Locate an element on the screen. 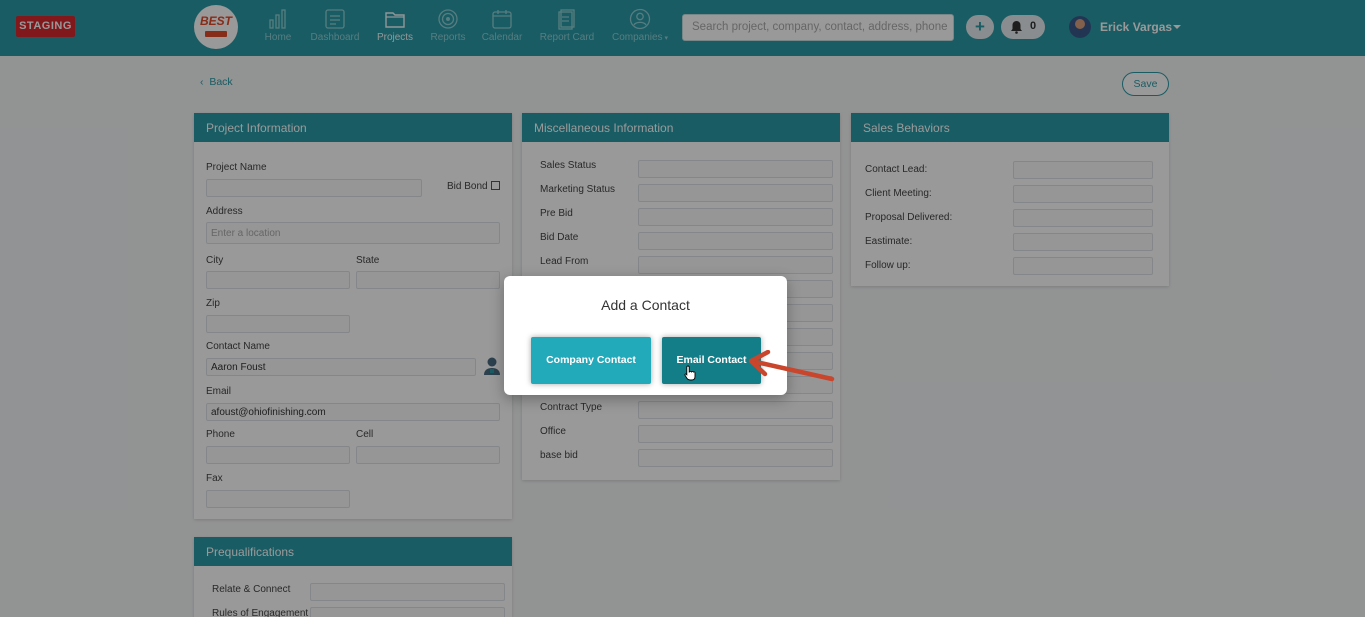 The image size is (1365, 617). annotation-arrow-icon is located at coordinates (792, 370).